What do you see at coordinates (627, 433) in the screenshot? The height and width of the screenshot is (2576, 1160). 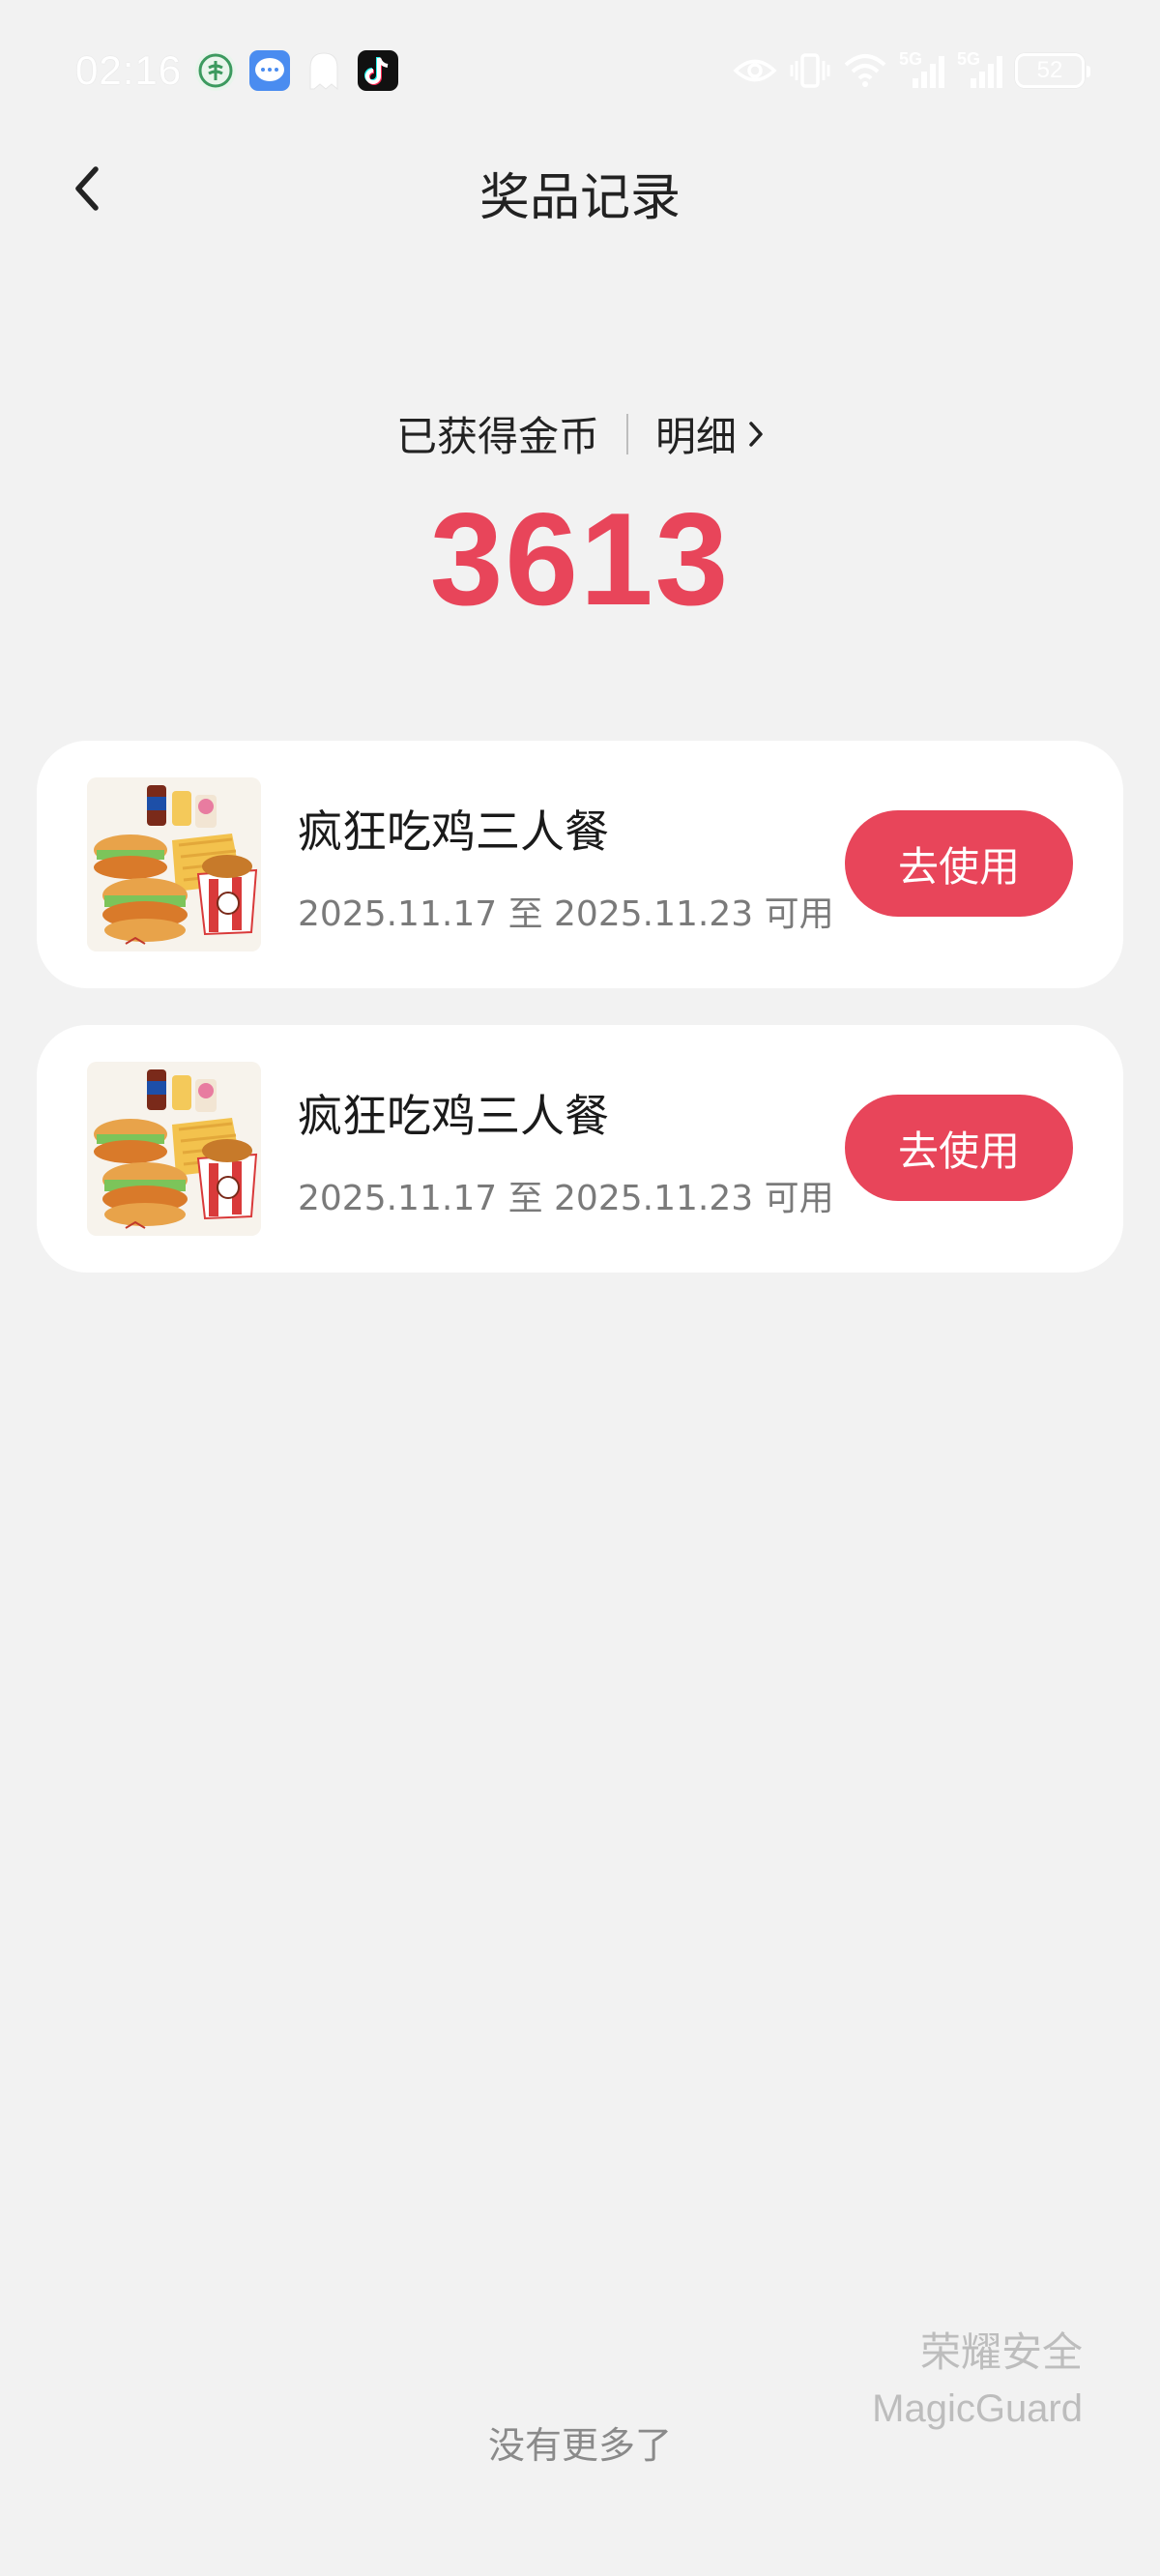 I see `divider` at bounding box center [627, 433].